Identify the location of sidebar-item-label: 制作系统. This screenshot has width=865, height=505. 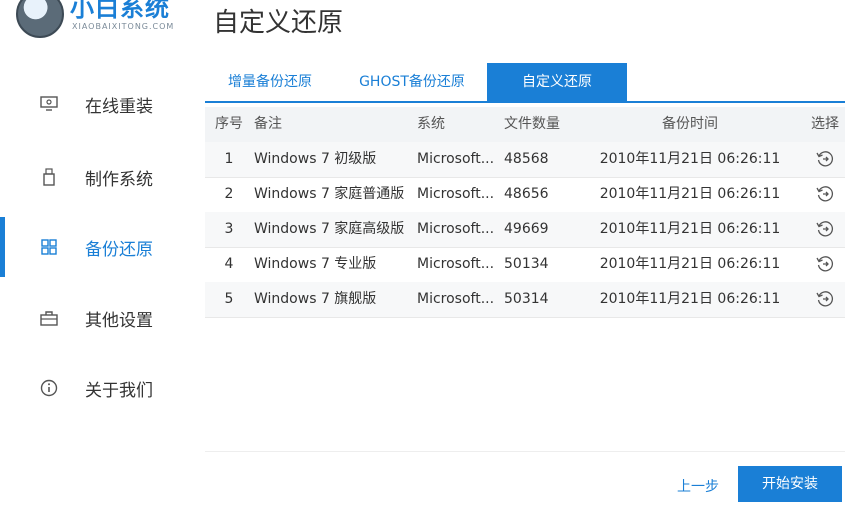
(119, 179).